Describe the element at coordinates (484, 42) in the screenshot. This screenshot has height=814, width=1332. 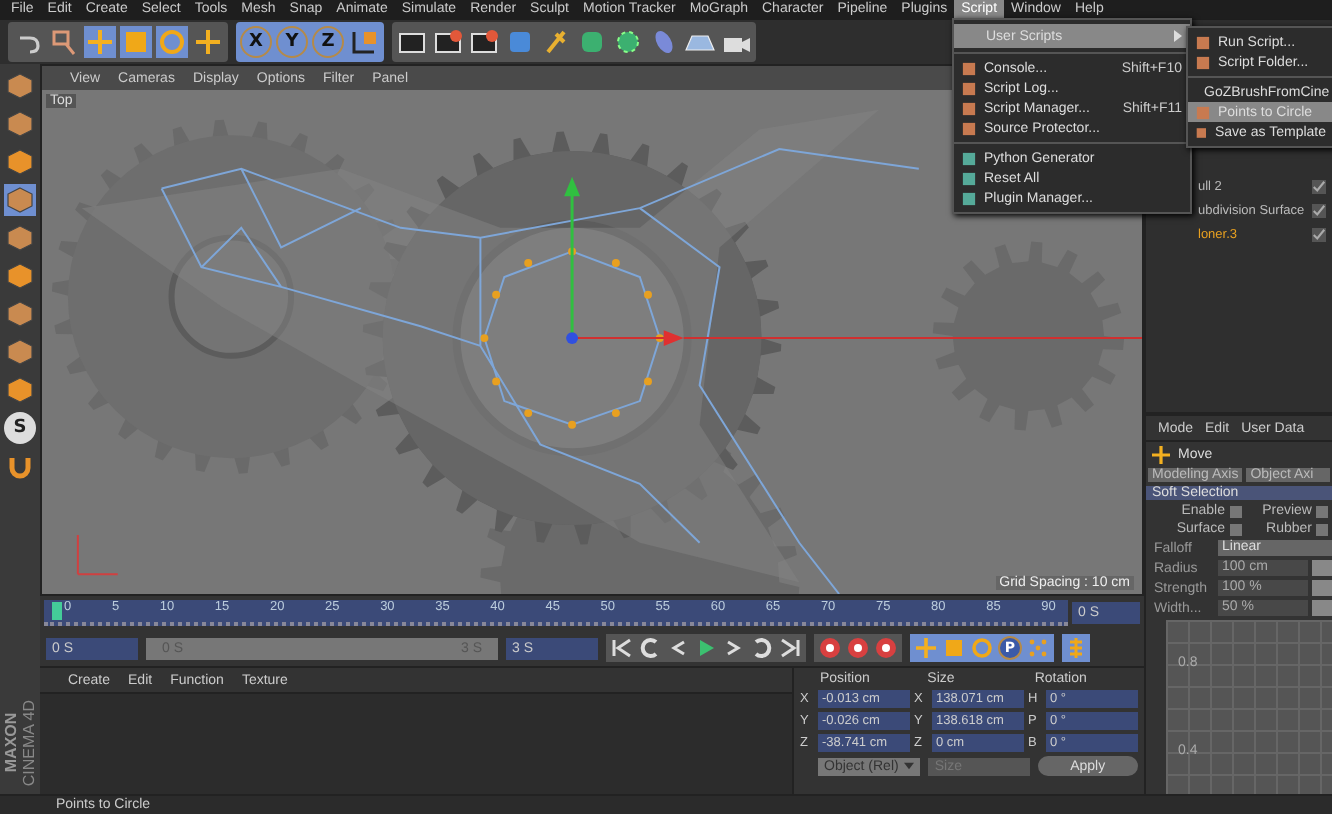
I see `render-settings-icon` at that location.